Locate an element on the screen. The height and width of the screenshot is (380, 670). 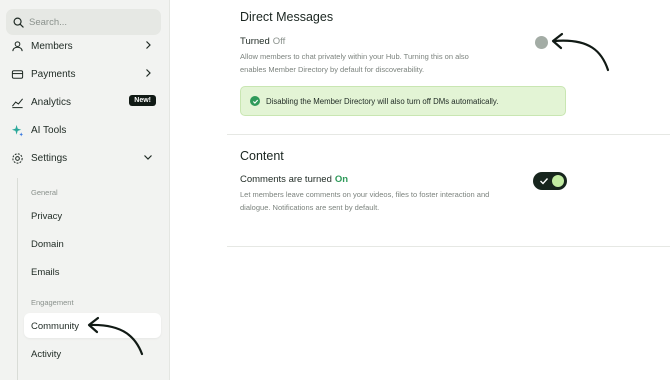
sidebar-item-members: Members is located at coordinates (84, 46).